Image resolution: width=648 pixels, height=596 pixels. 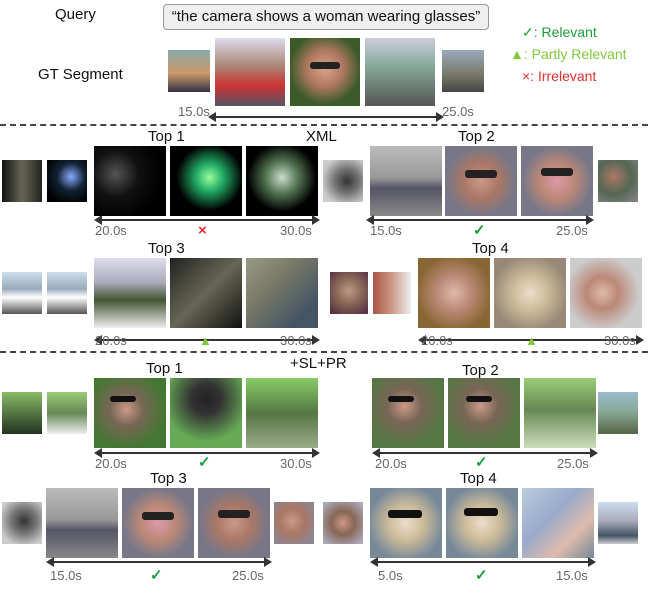 What do you see at coordinates (479, 230) in the screenshot?
I see `xml-top2-relevant-icon: ✓` at bounding box center [479, 230].